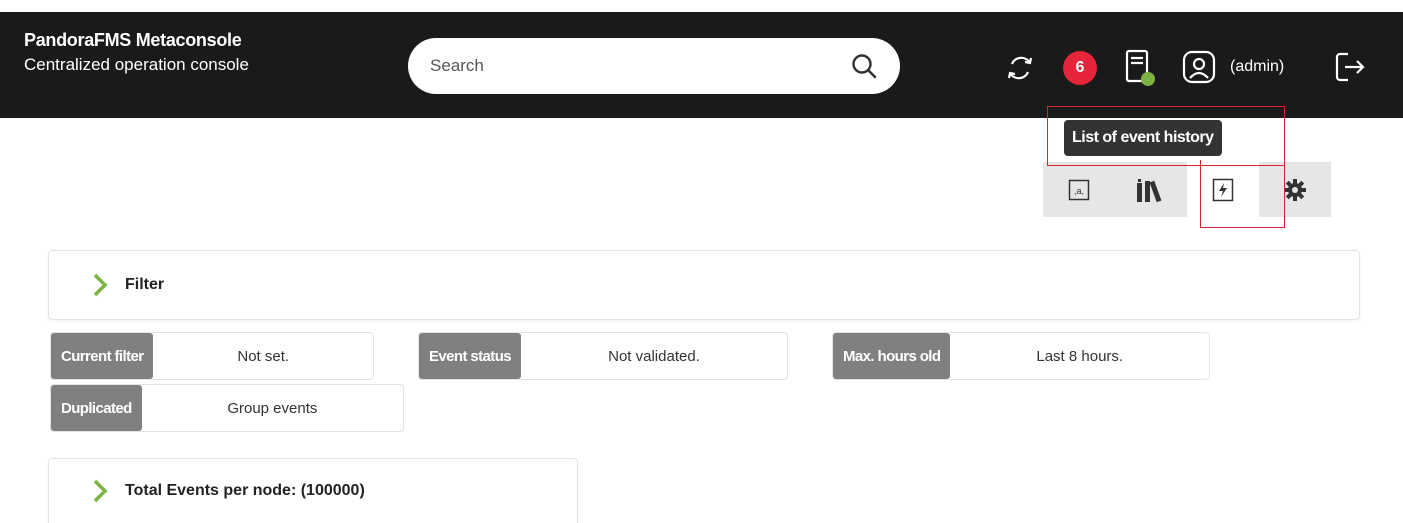 This screenshot has width=1403, height=523. What do you see at coordinates (654, 356) in the screenshot?
I see `chip-value: Not validated.` at bounding box center [654, 356].